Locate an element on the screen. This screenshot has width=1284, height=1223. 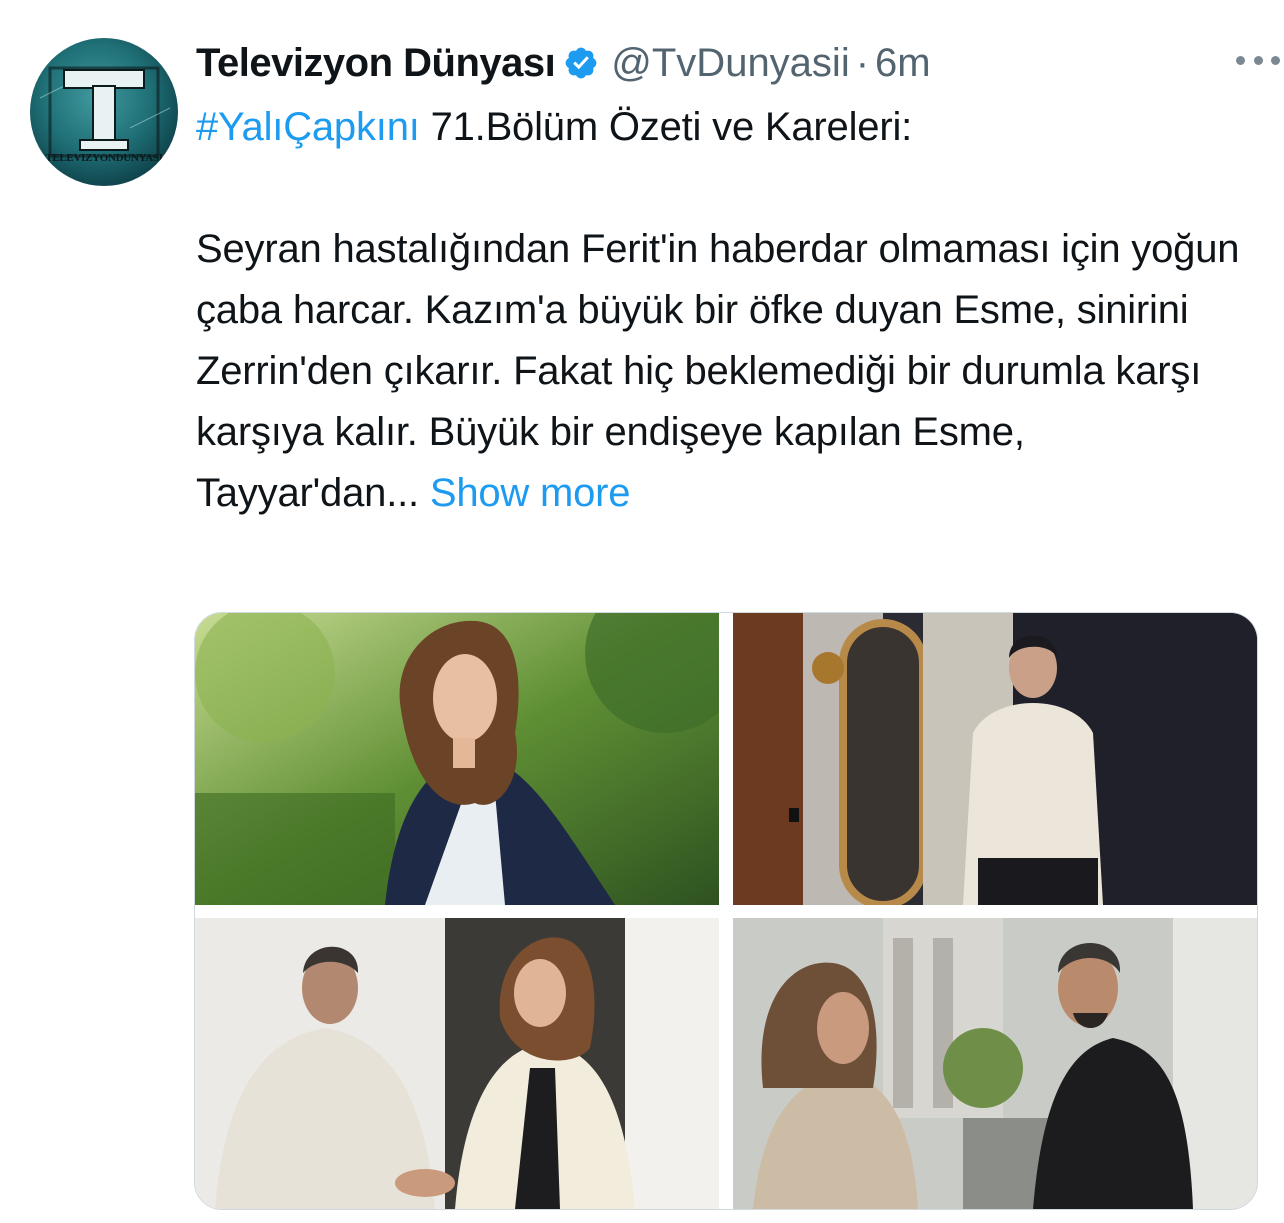
photo-man-white-sweater-mirror is located at coordinates (995, 759).